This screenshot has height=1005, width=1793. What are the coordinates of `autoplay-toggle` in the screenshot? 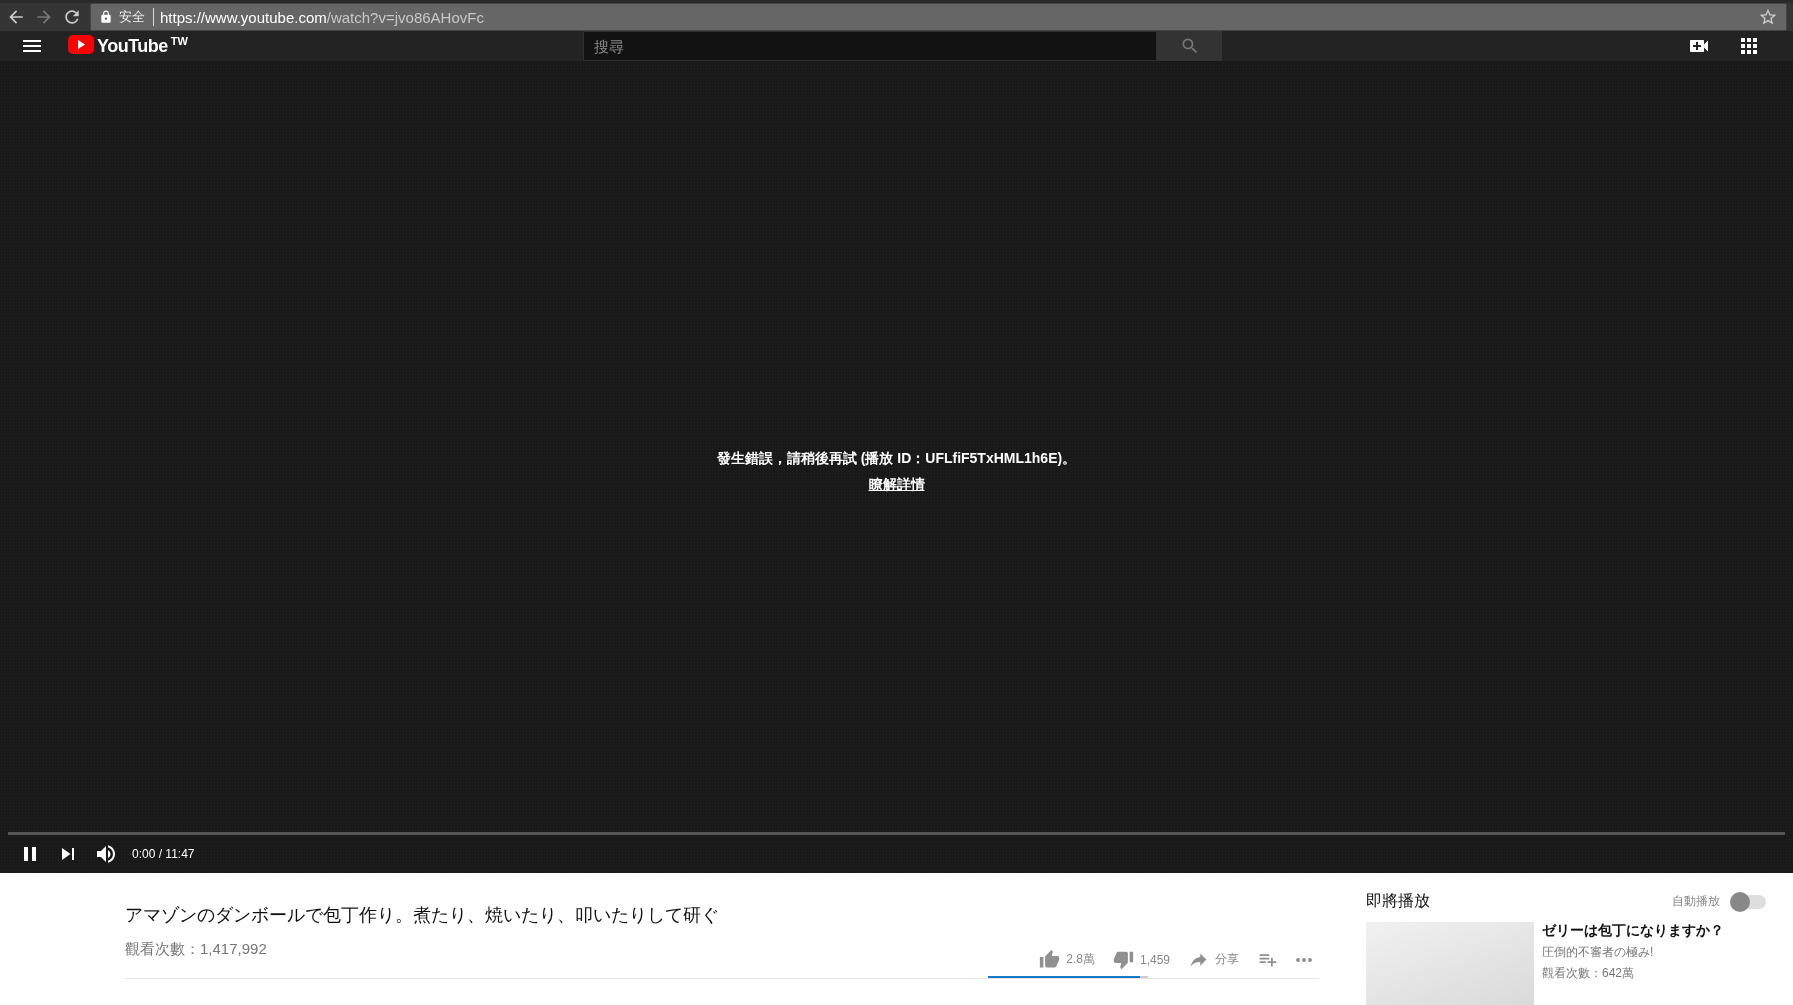 It's located at (1748, 901).